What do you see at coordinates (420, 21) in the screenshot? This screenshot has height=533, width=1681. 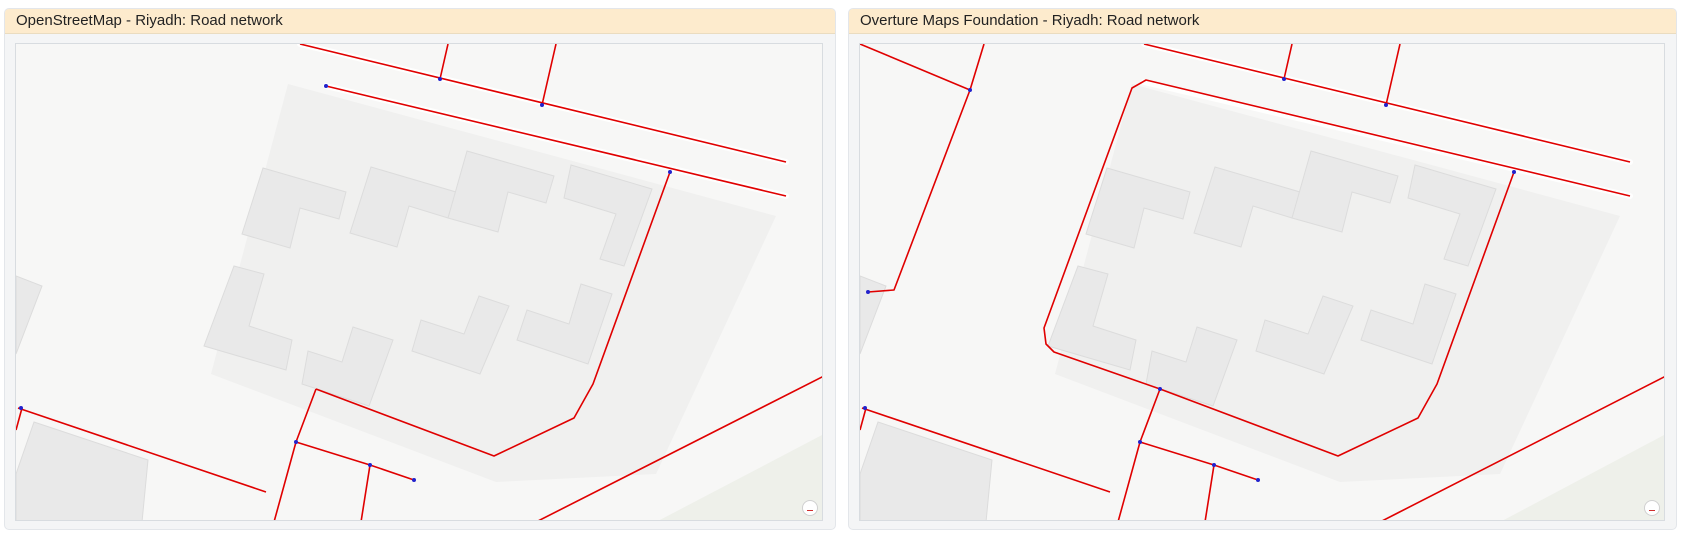 I see `panel-title: OpenStreetMap - Riyadh: Road network` at bounding box center [420, 21].